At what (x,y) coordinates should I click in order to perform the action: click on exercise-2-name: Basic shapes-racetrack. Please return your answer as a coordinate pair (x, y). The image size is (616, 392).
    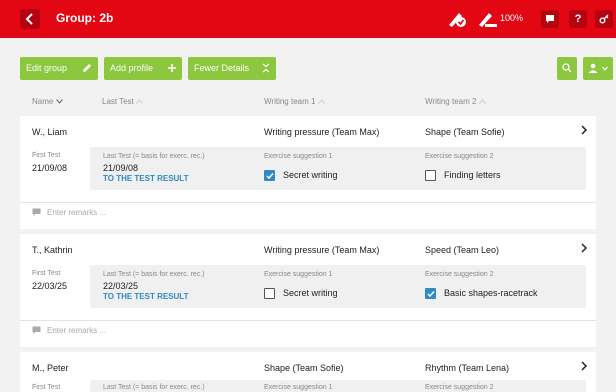
    Looking at the image, I should click on (491, 293).